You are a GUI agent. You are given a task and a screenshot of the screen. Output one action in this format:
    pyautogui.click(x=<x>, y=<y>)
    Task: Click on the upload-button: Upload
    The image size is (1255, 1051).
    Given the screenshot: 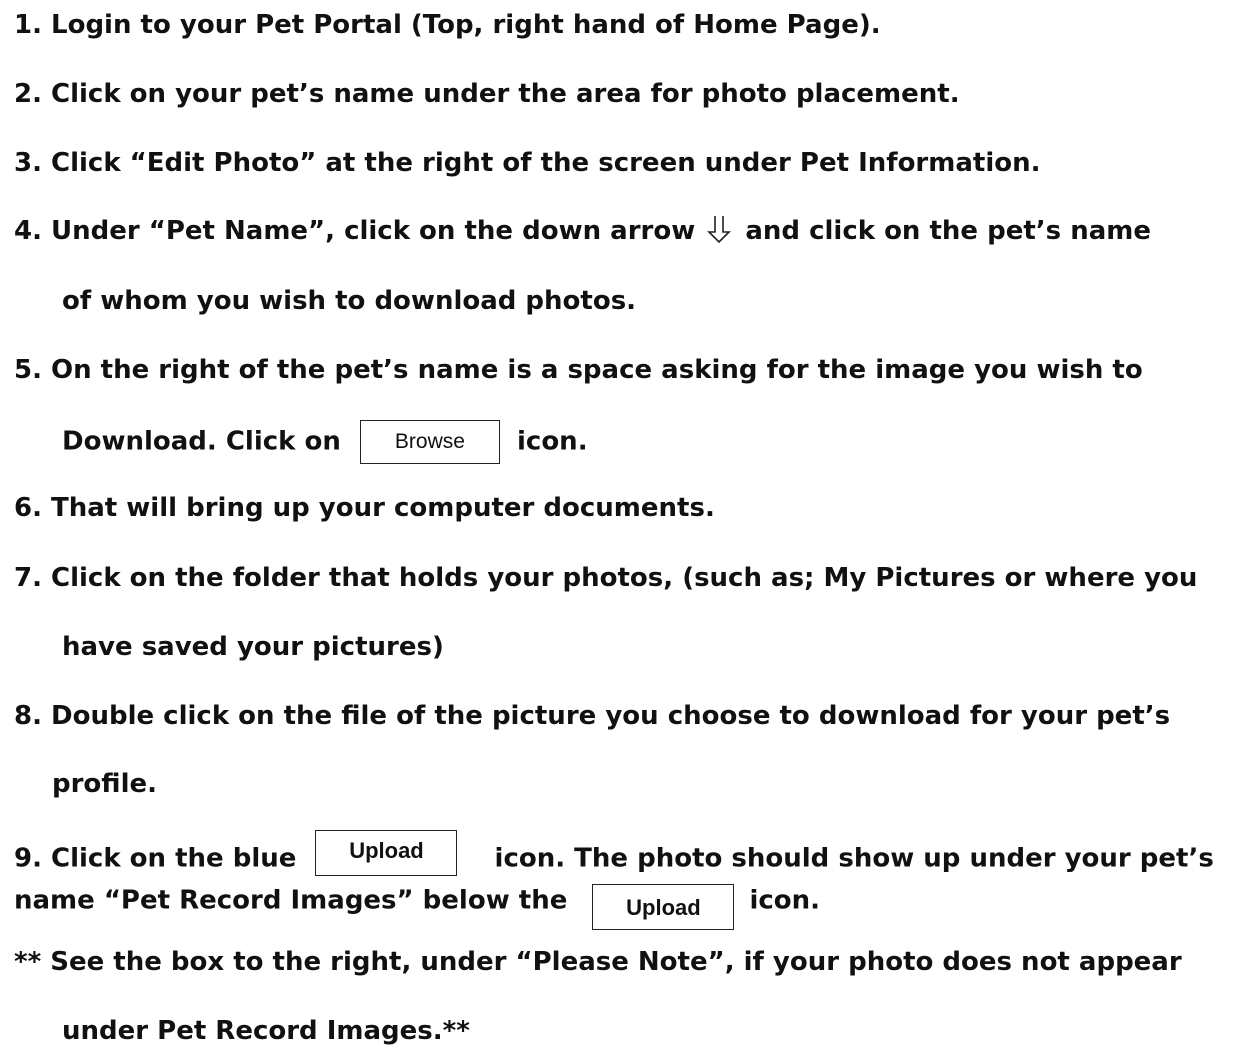 What is the action you would take?
    pyautogui.click(x=386, y=853)
    